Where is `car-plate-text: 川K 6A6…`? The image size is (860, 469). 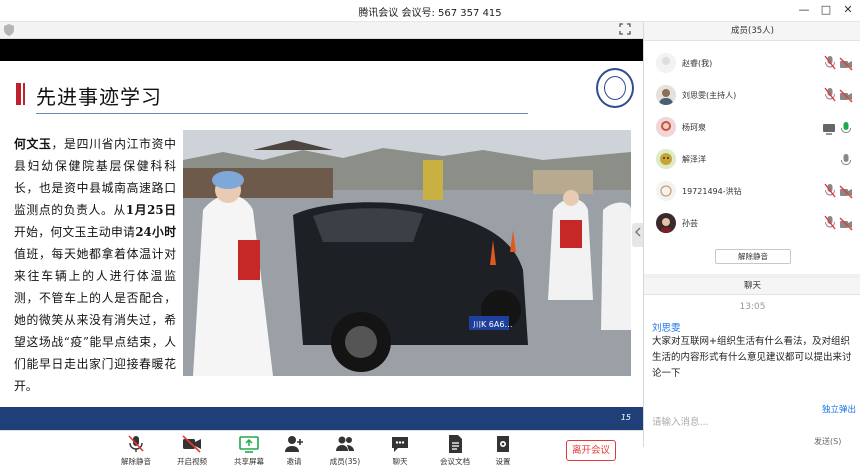 car-plate-text: 川K 6A6… is located at coordinates (492, 324).